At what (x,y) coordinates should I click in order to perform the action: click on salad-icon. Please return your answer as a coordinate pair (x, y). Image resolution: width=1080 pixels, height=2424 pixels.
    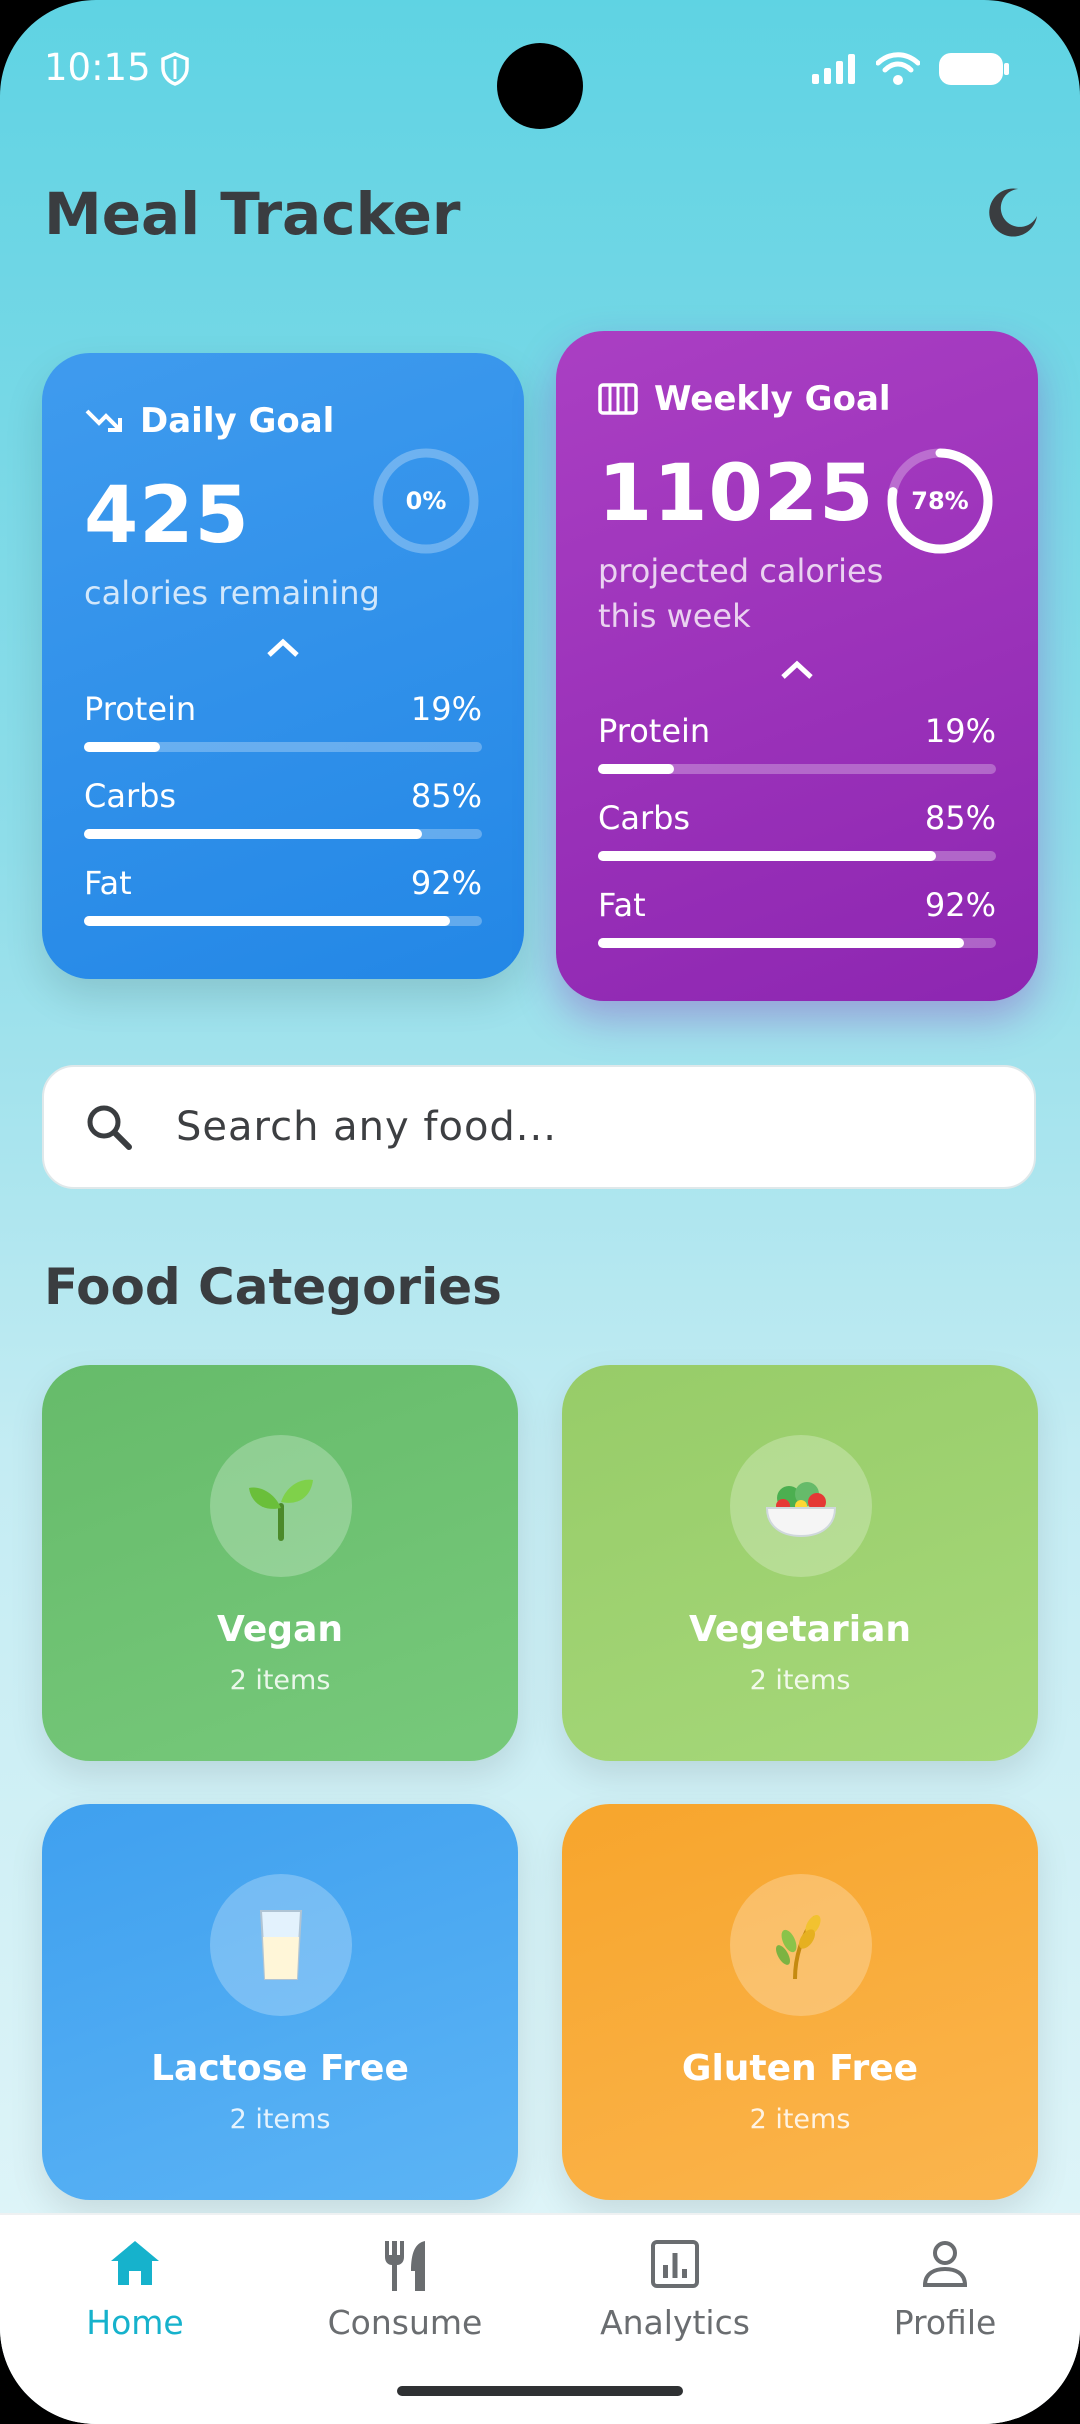
    Looking at the image, I should click on (801, 1506).